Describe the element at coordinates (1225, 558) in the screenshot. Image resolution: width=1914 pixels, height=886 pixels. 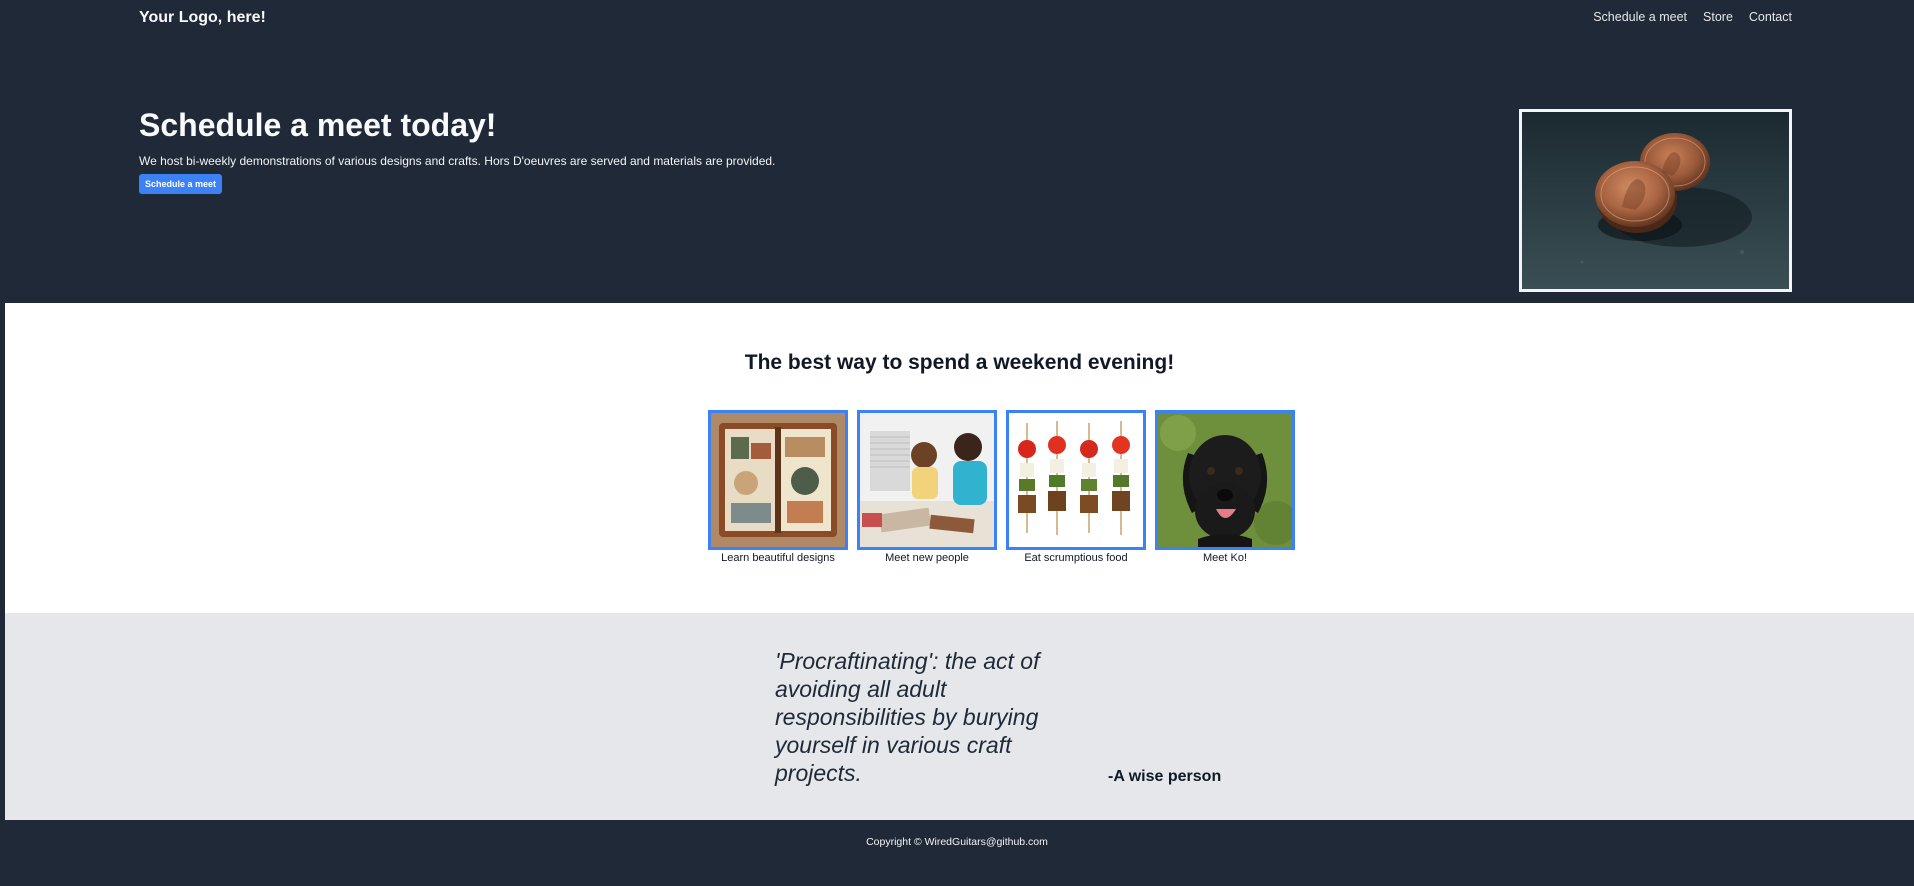
I see `feature-caption: Meet Ko!` at that location.